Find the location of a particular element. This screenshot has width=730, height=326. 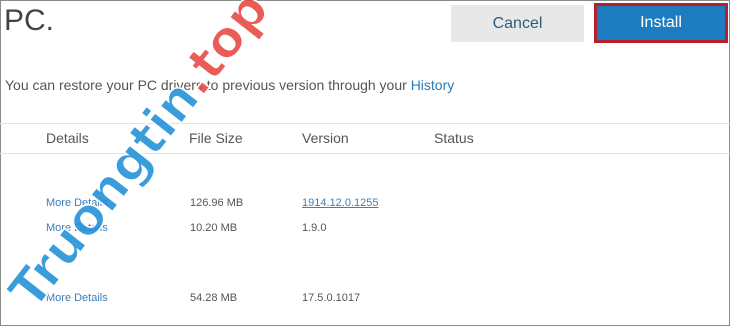

file-size-value: 54.28 MB is located at coordinates (214, 298).